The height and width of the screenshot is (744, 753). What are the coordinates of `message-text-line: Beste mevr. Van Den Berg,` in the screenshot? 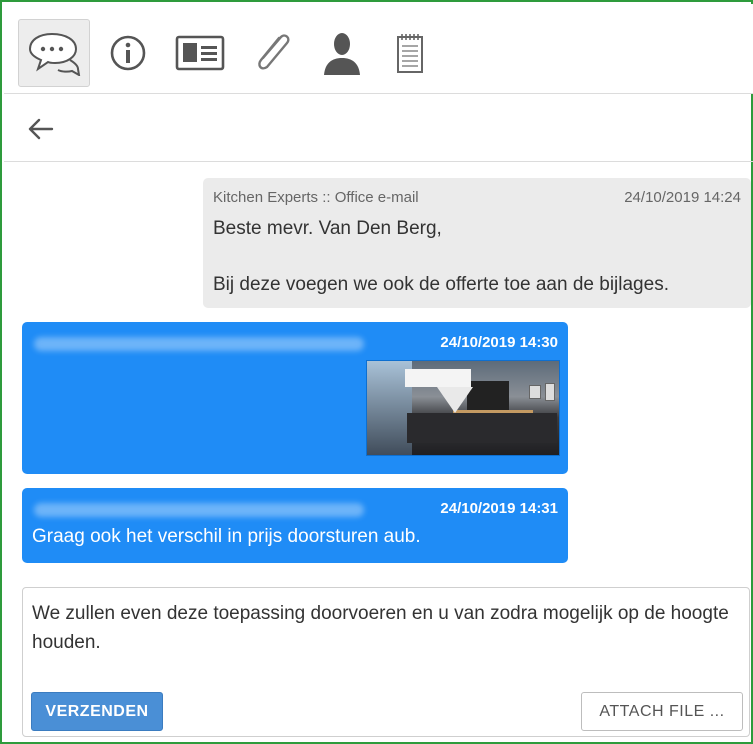 It's located at (327, 228).